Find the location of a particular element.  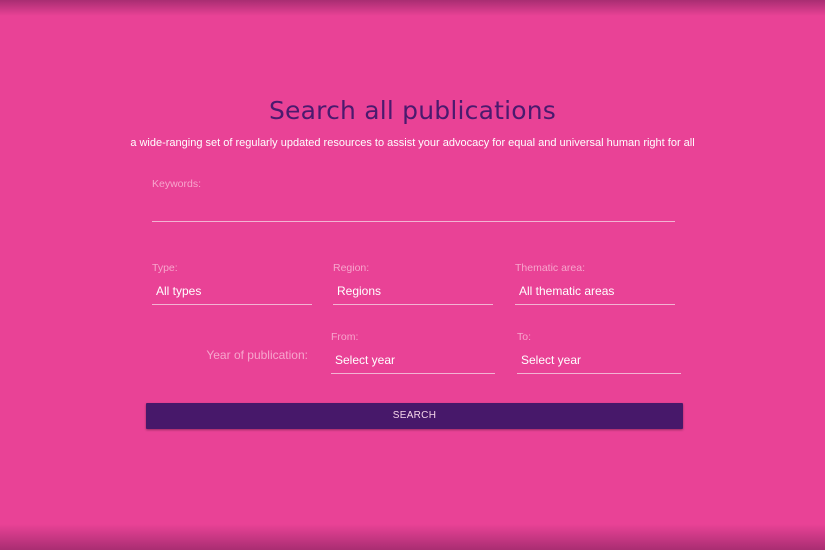

keywords-label: Keywords: is located at coordinates (177, 184).